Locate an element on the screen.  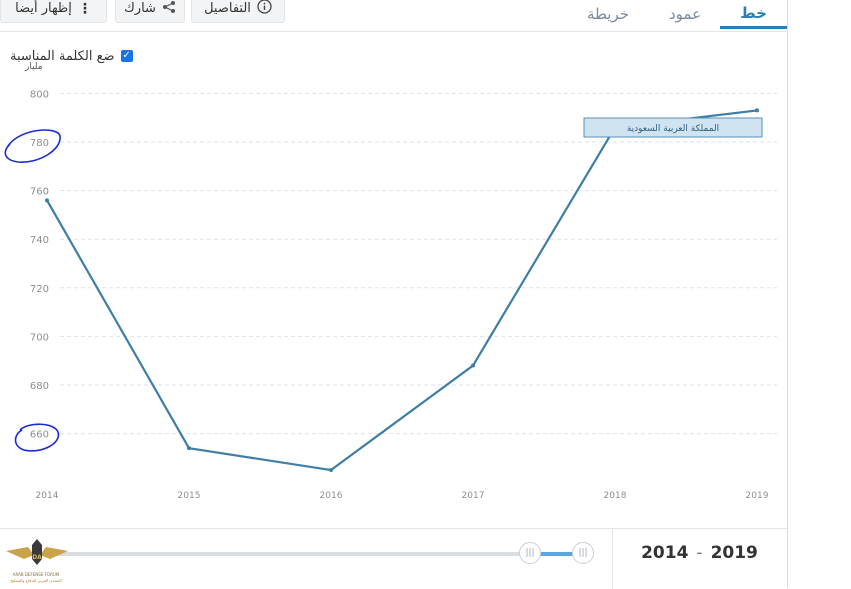
show-more-button: ⋮ إظهار أيضا is located at coordinates (53, 11).